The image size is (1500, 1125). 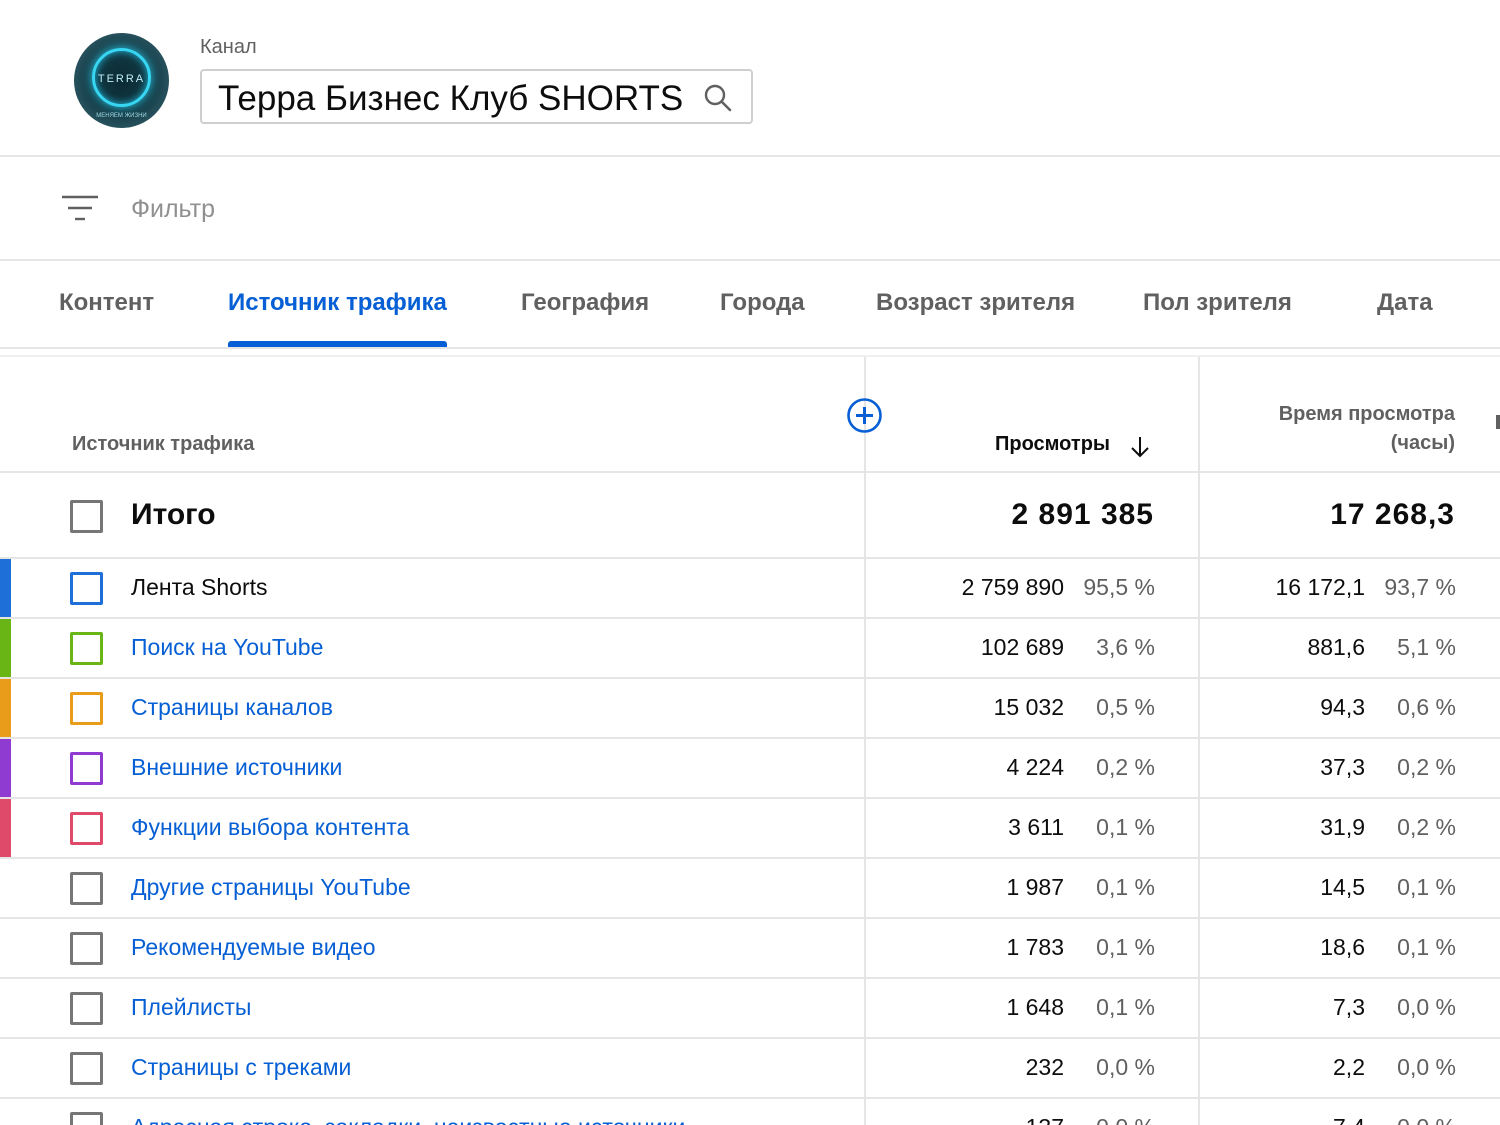 What do you see at coordinates (451, 98) in the screenshot?
I see `channel-name: Терра Бизнес Клуб SHORTS` at bounding box center [451, 98].